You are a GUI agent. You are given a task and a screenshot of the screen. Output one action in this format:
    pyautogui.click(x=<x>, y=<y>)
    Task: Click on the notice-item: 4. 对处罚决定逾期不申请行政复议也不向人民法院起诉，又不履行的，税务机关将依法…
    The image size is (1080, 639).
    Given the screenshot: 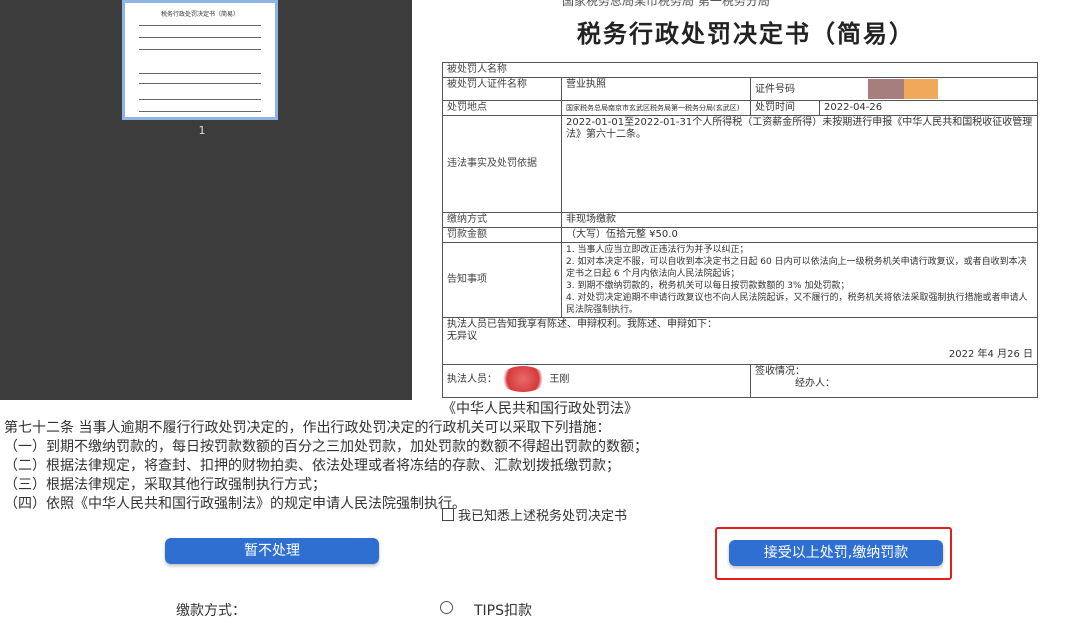 What is the action you would take?
    pyautogui.click(x=797, y=304)
    